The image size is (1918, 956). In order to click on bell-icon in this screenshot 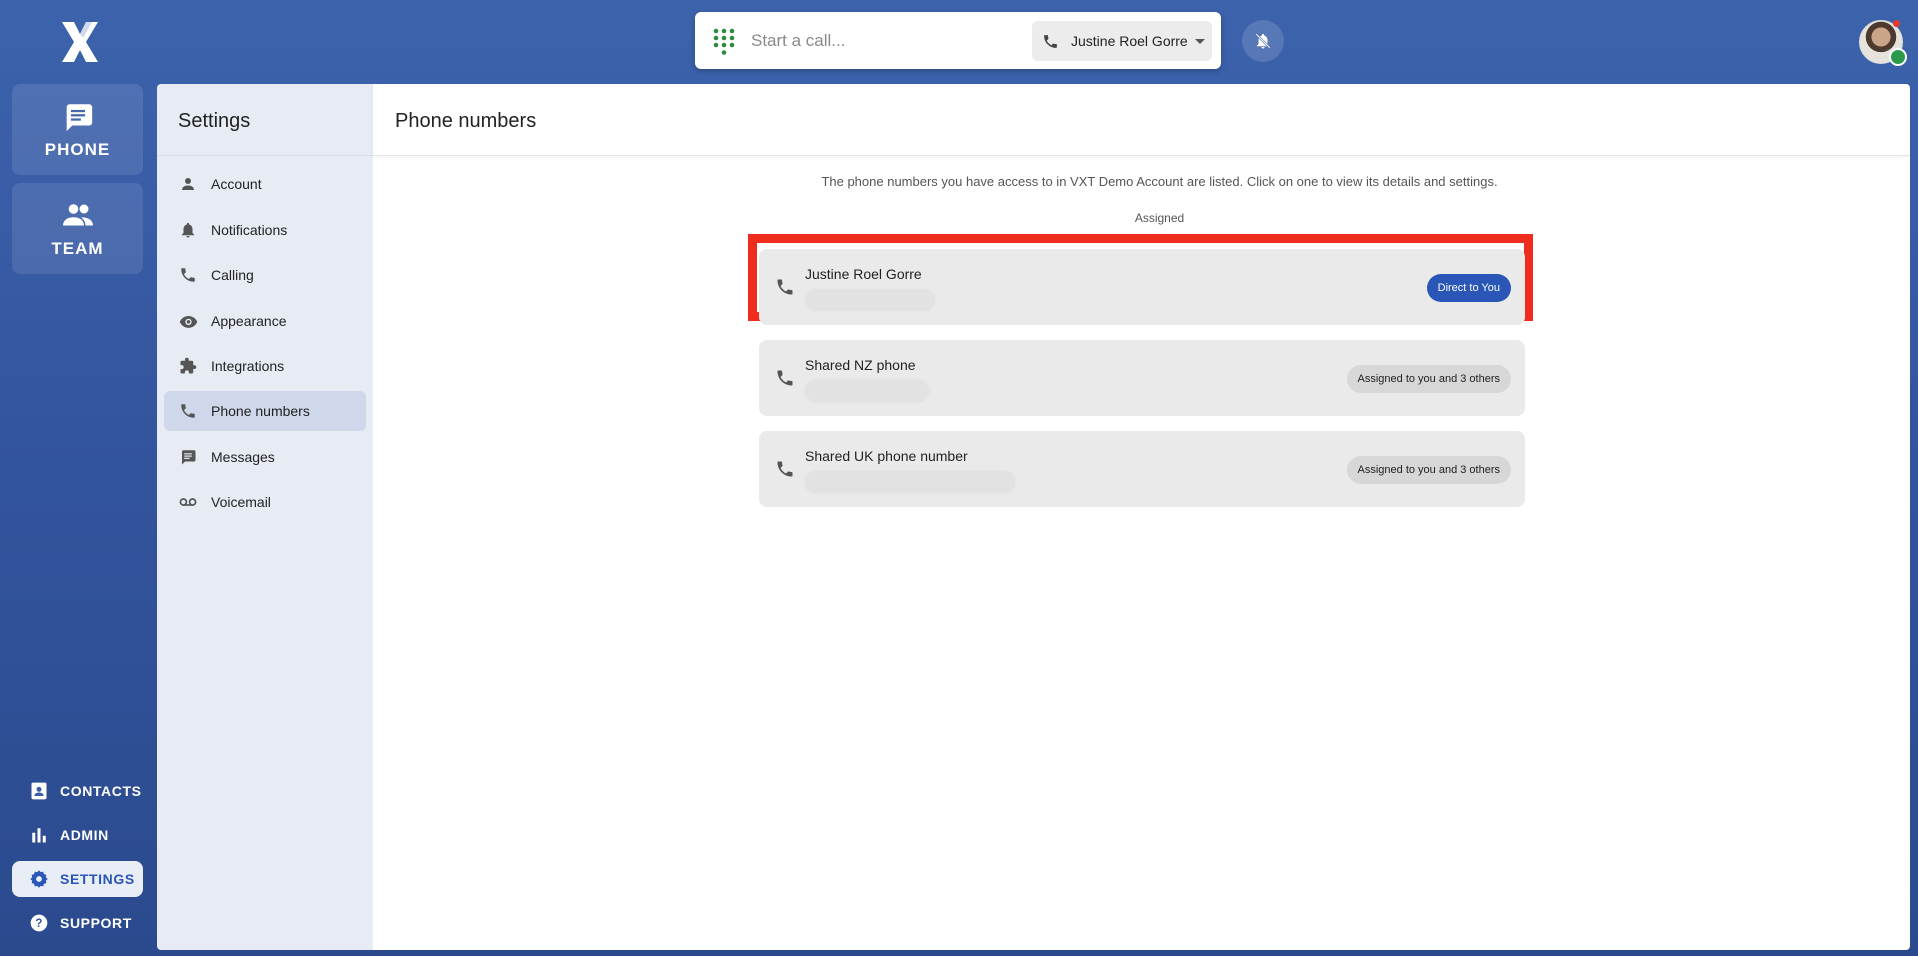, I will do `click(188, 230)`.